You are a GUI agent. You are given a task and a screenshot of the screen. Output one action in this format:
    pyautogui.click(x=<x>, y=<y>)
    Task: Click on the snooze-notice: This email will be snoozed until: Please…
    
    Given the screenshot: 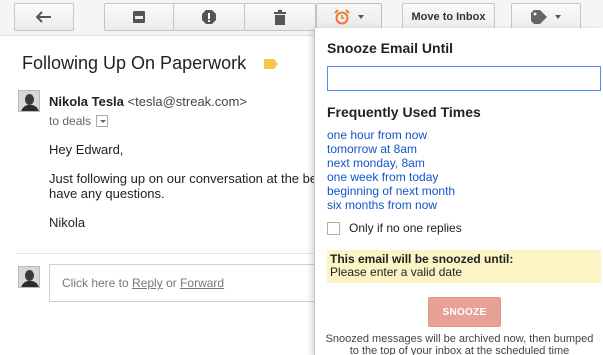 What is the action you would take?
    pyautogui.click(x=464, y=266)
    